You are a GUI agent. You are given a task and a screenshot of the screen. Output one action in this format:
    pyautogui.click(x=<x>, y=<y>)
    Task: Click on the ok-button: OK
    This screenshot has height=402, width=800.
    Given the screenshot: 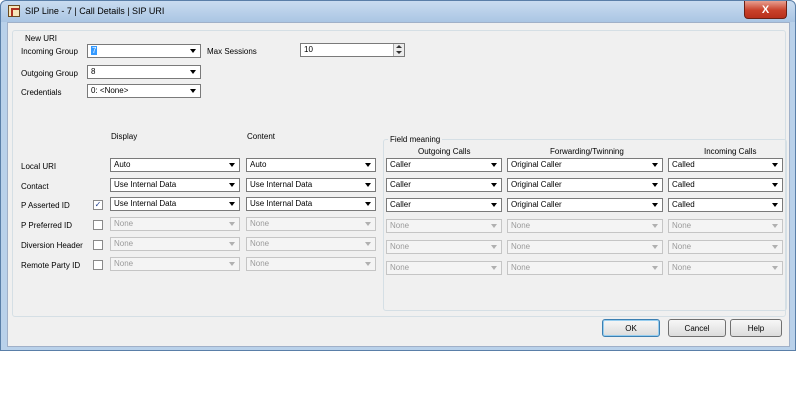 What is the action you would take?
    pyautogui.click(x=631, y=328)
    